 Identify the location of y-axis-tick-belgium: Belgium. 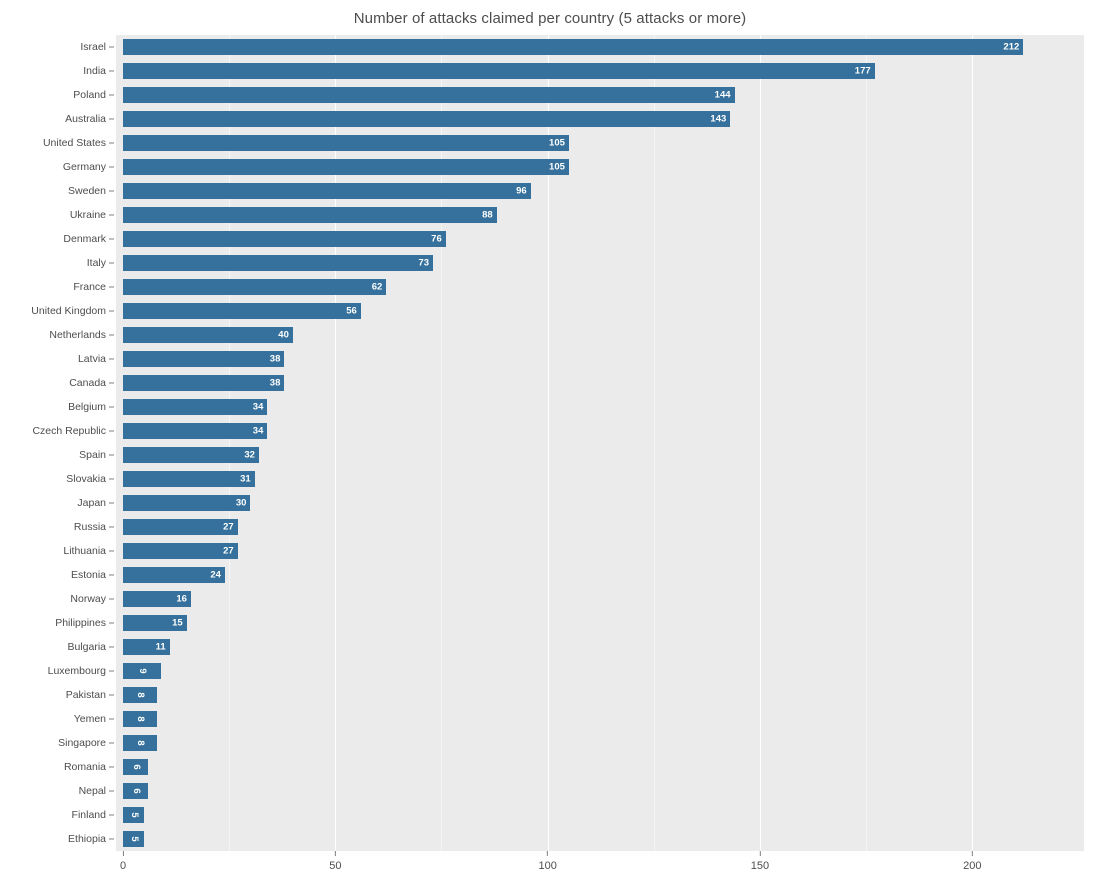
(58, 407).